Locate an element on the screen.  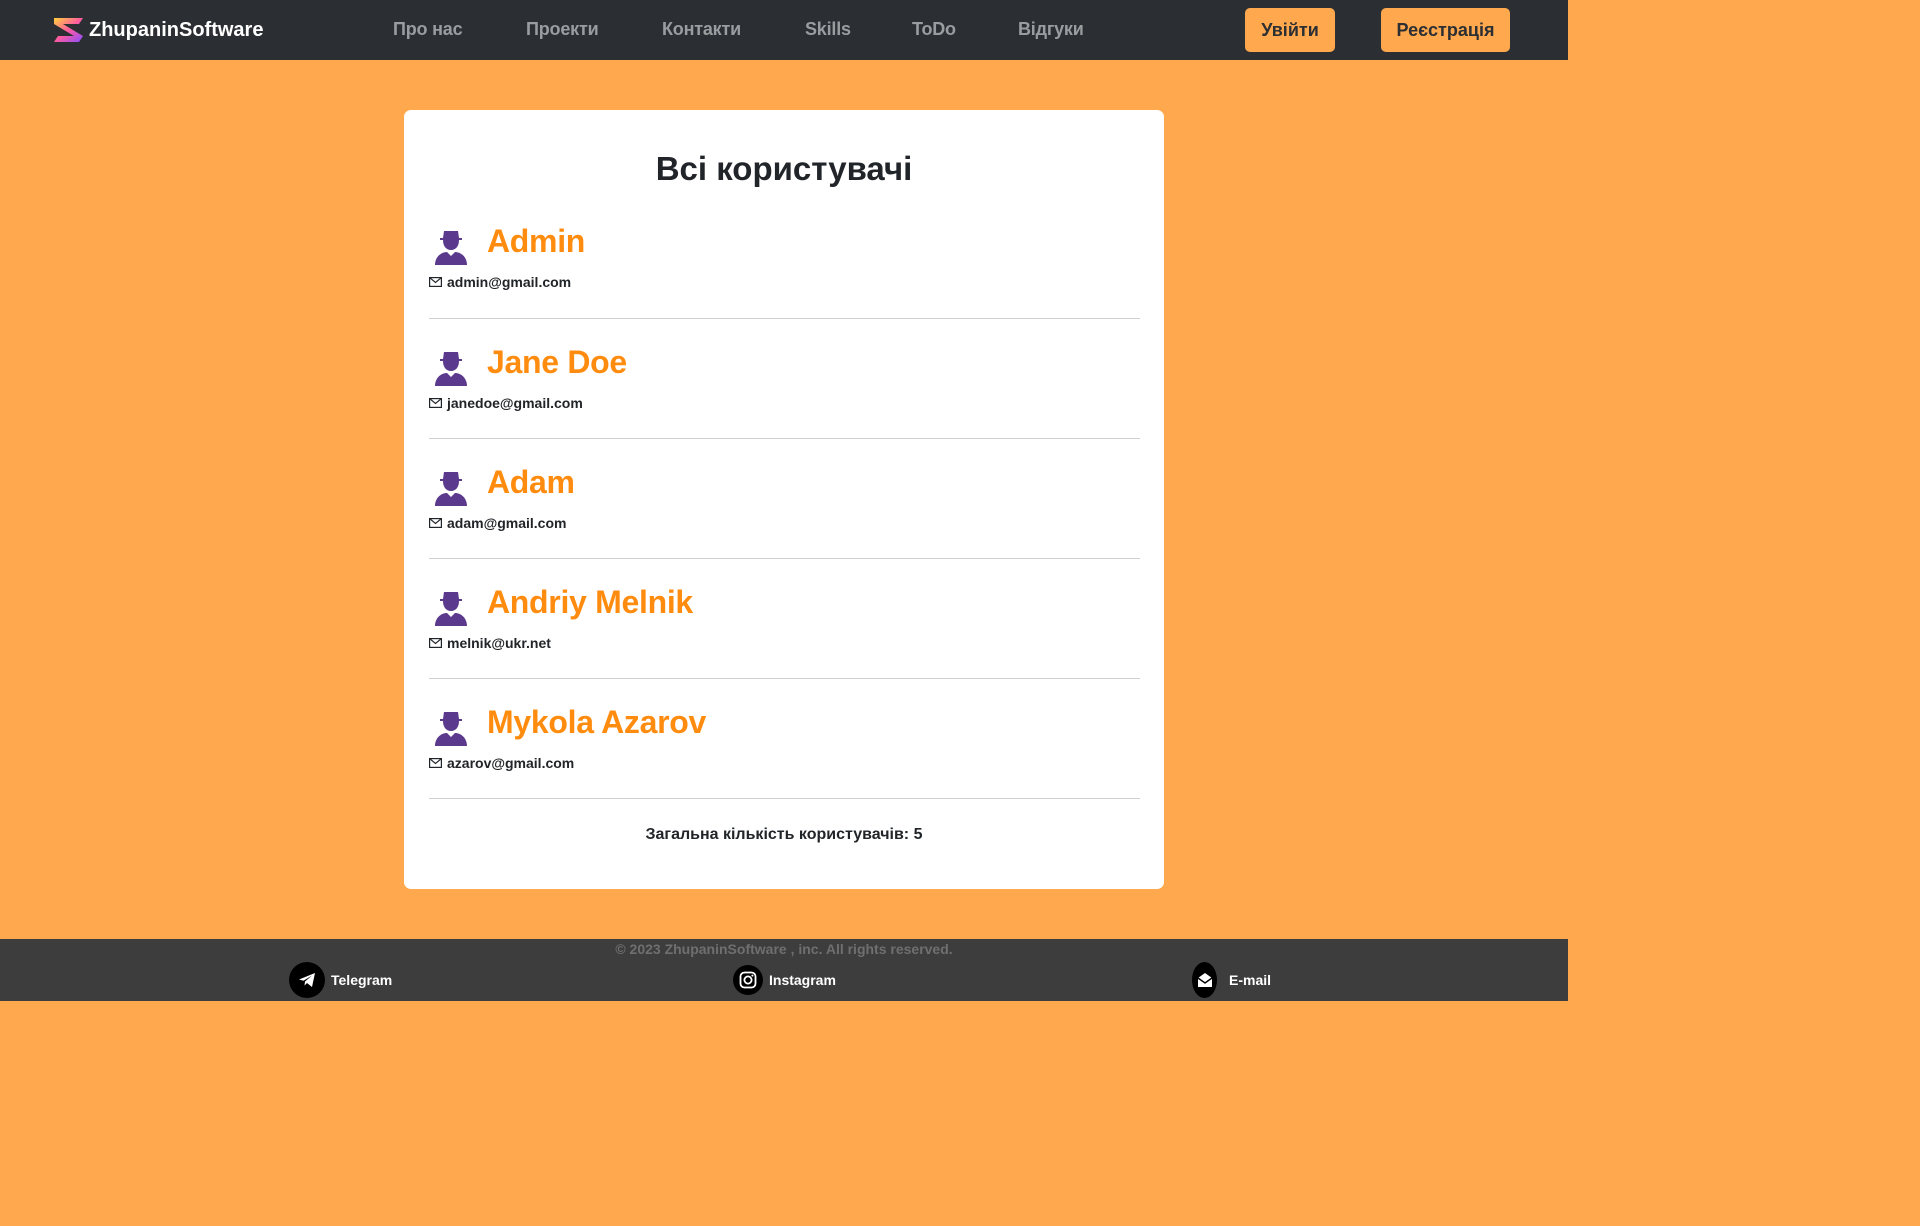
telegram-link: Telegram is located at coordinates (341, 980).